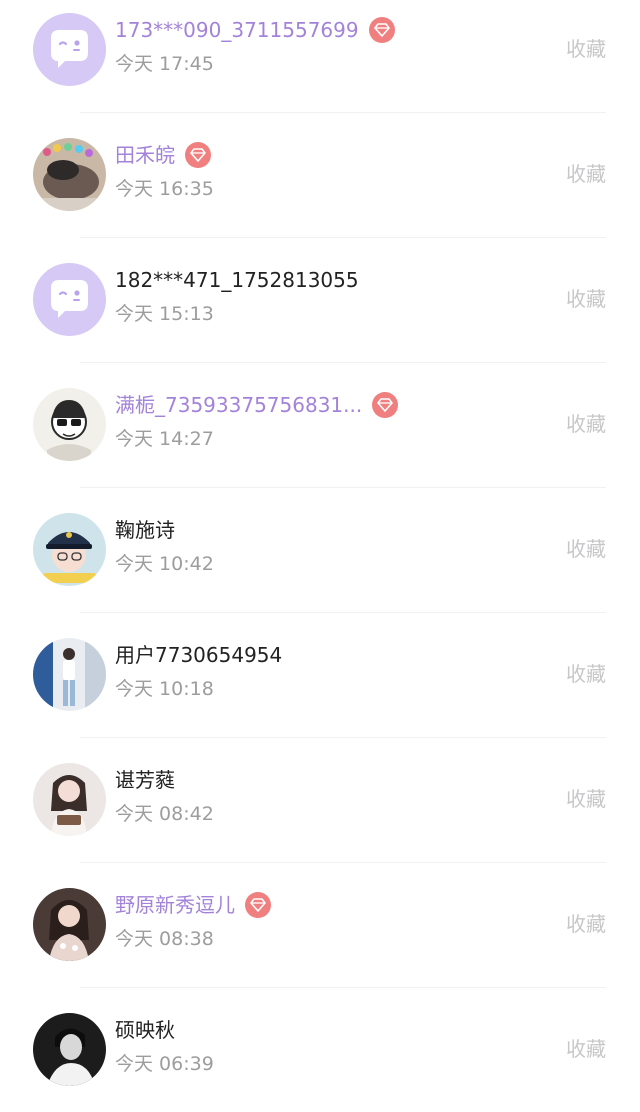 This screenshot has height=1112, width=640. I want to click on timestamp: 今天 06:39, so click(164, 1064).